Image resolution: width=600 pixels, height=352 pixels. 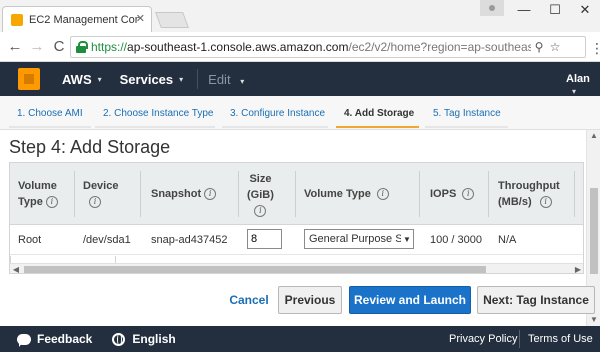 I want to click on size-input, so click(x=264, y=239).